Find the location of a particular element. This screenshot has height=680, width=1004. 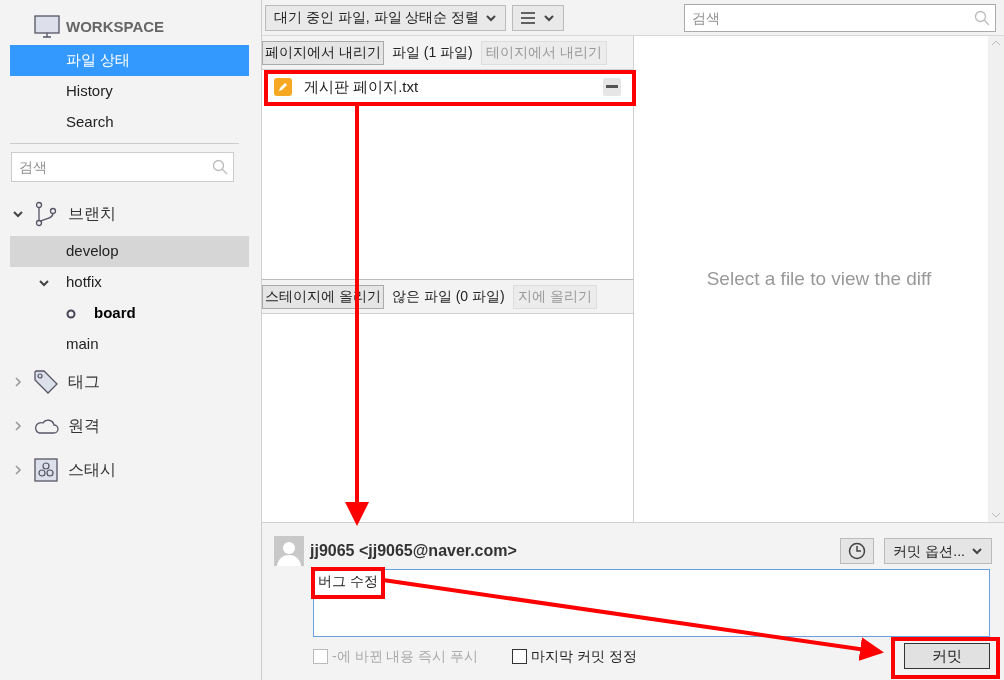

checkbox: -에 바뀐 내용 즉시 푸시 is located at coordinates (396, 656).